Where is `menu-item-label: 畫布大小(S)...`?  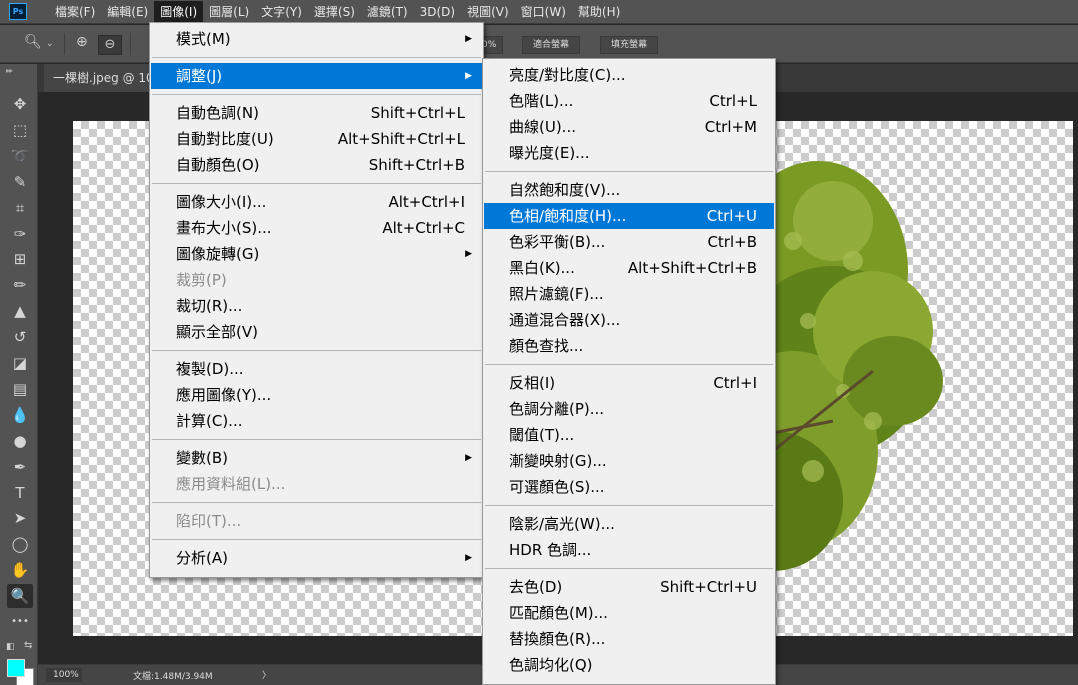
menu-item-label: 畫布大小(S)... is located at coordinates (224, 228).